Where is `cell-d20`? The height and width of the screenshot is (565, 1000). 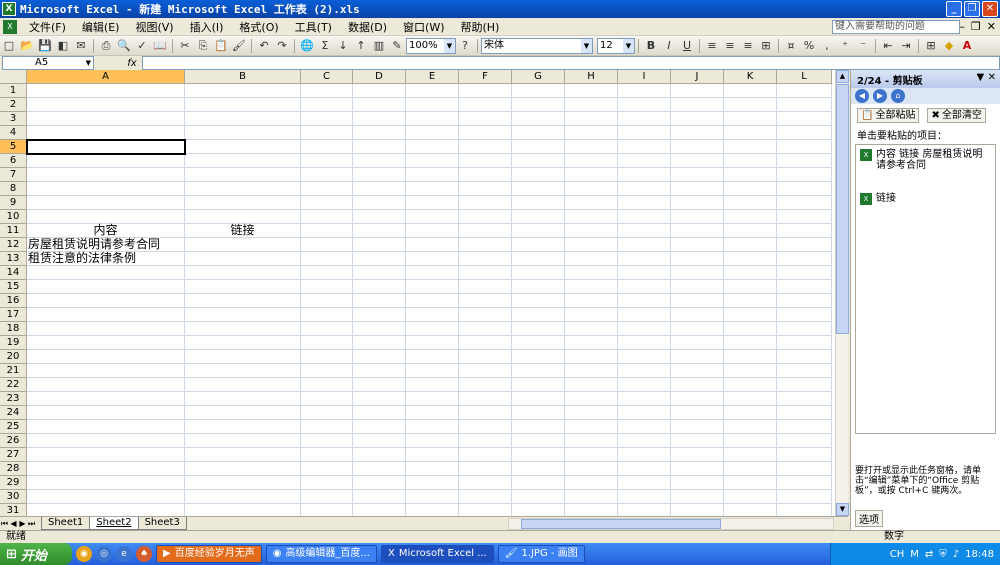 cell-d20 is located at coordinates (379, 357).